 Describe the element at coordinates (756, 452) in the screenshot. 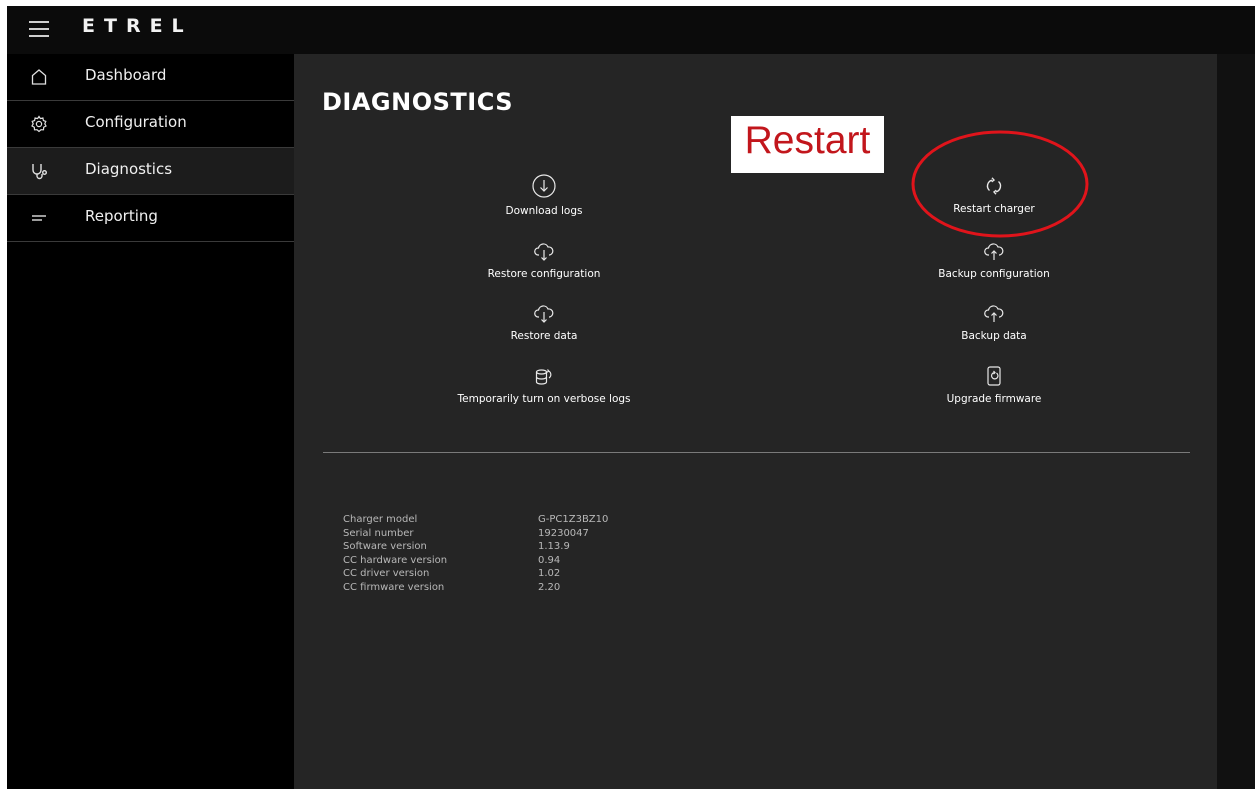

I see `divider` at that location.